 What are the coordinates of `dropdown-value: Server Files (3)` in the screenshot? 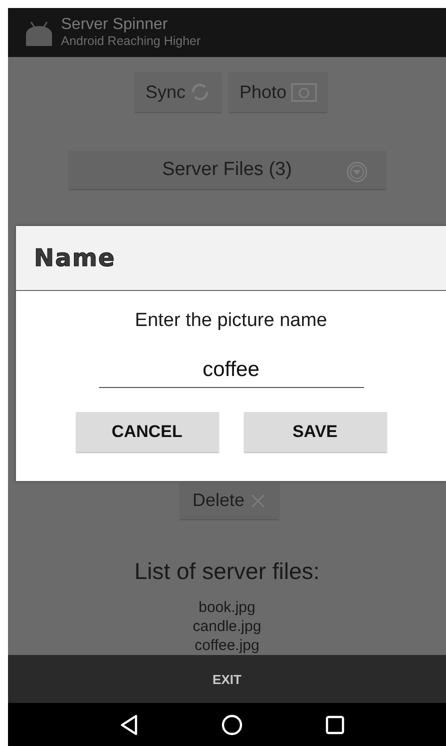 It's located at (227, 169).